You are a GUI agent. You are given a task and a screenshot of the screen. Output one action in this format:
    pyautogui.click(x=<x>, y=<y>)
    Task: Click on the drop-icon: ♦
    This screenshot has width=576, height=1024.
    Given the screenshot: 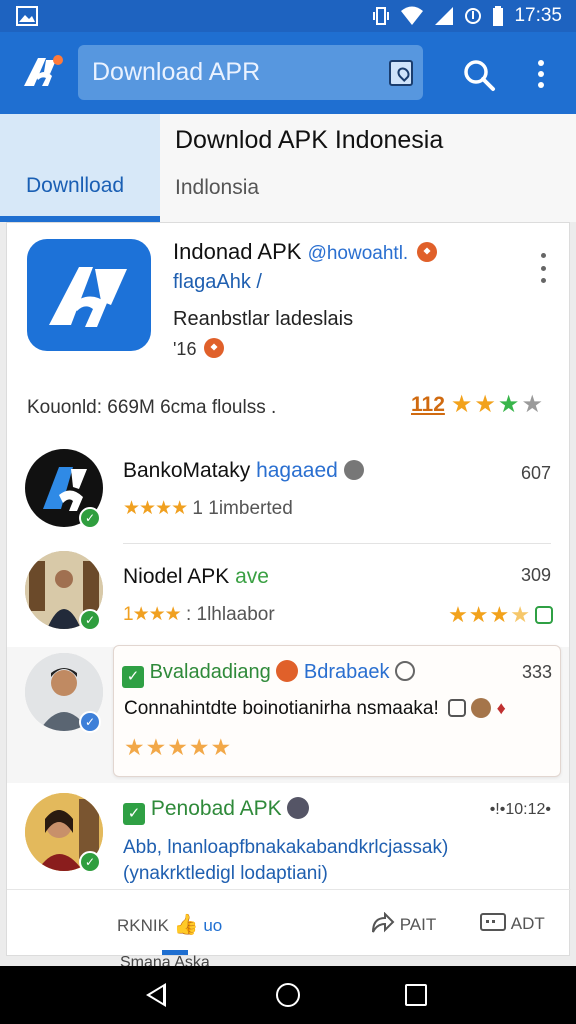 What is the action you would take?
    pyautogui.click(x=501, y=708)
    